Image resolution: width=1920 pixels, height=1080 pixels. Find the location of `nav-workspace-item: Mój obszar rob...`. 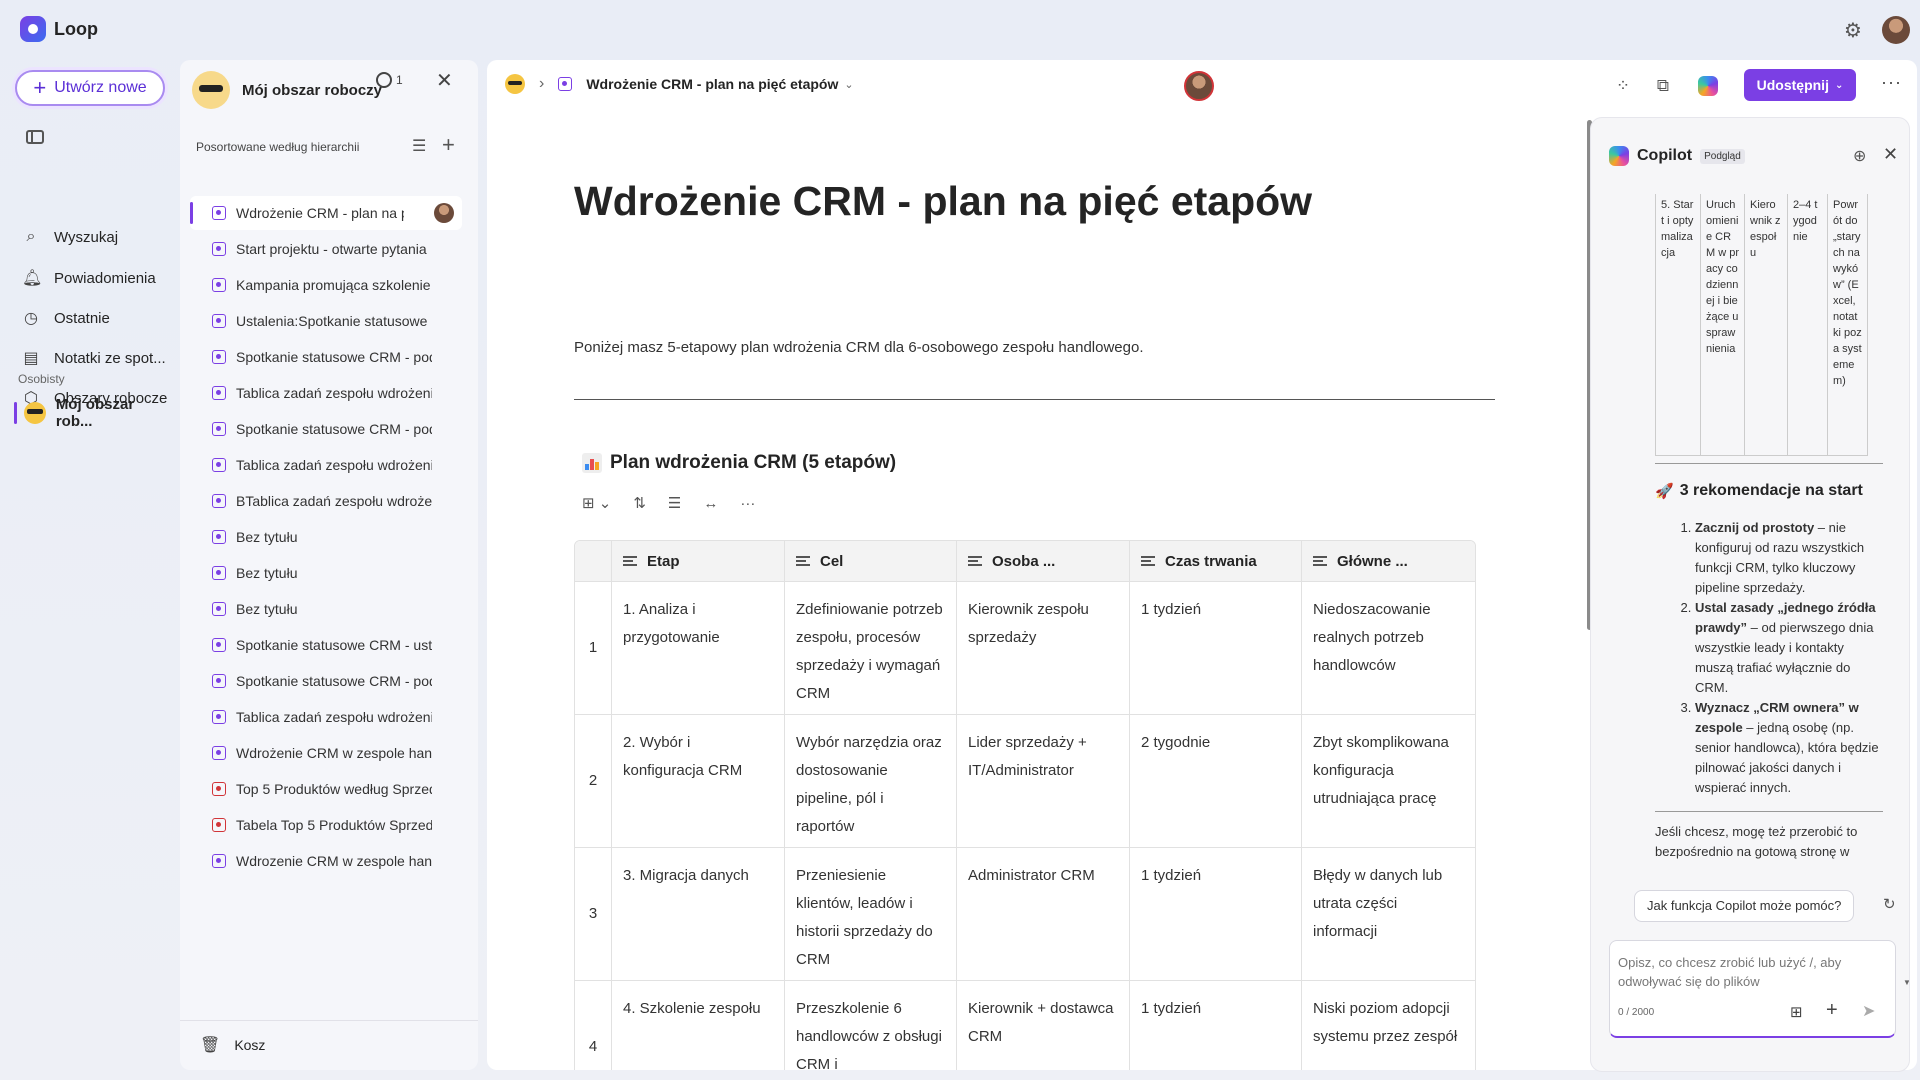

nav-workspace-item: Mój obszar rob... is located at coordinates (94, 413).